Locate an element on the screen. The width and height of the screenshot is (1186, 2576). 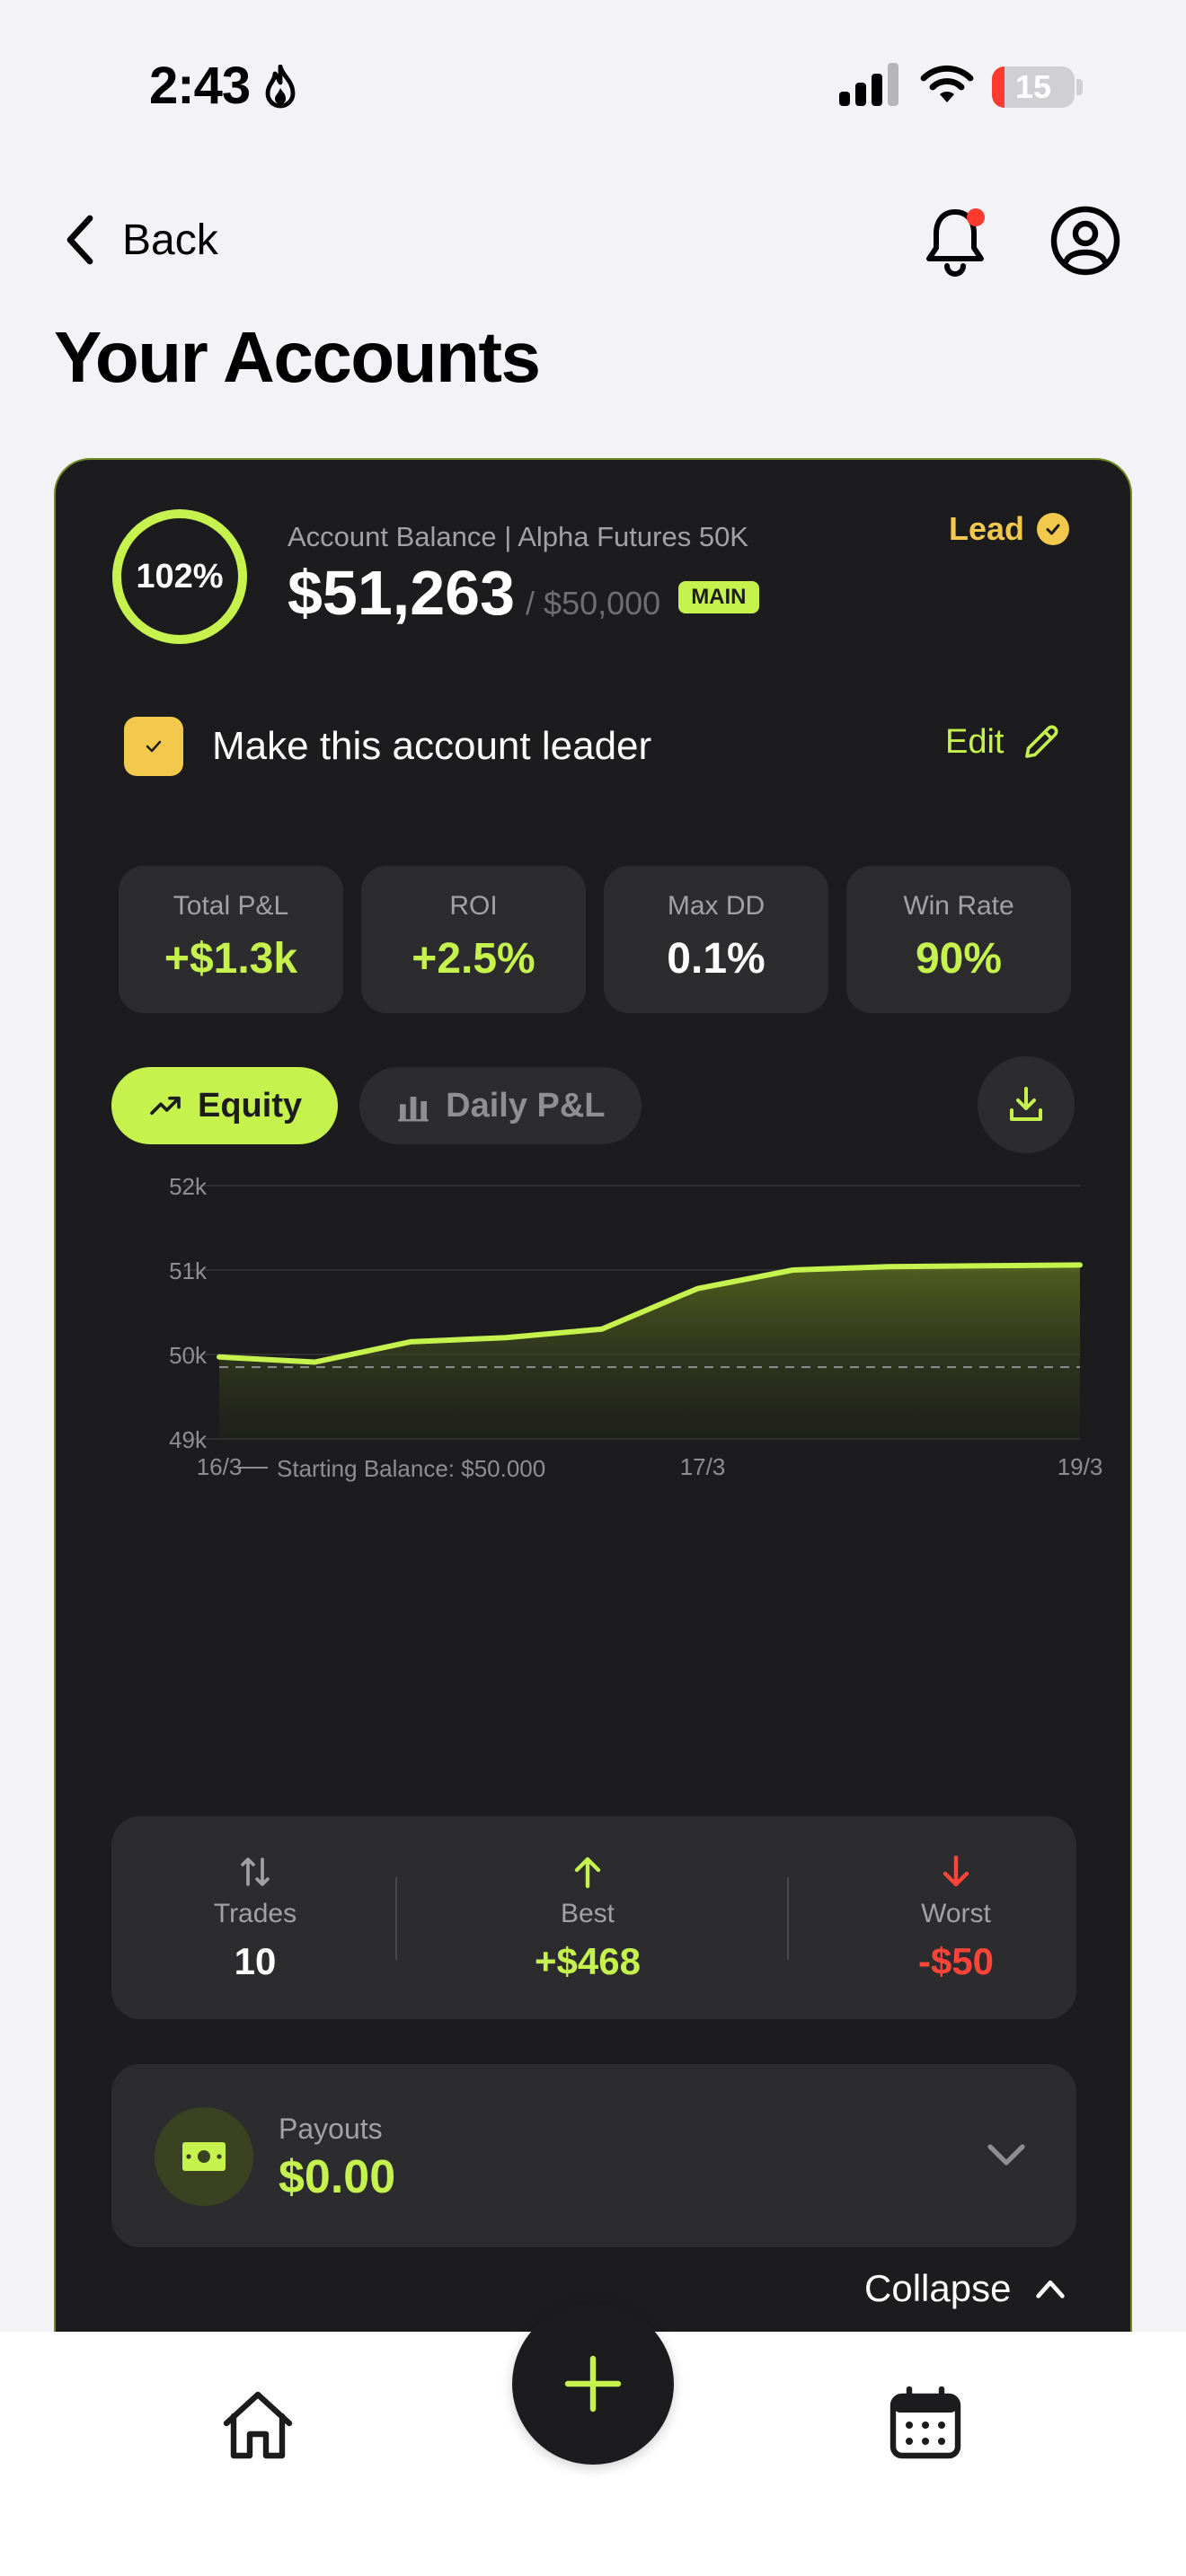
chart-tabs: Equity Daily P&L is located at coordinates (376, 1105).